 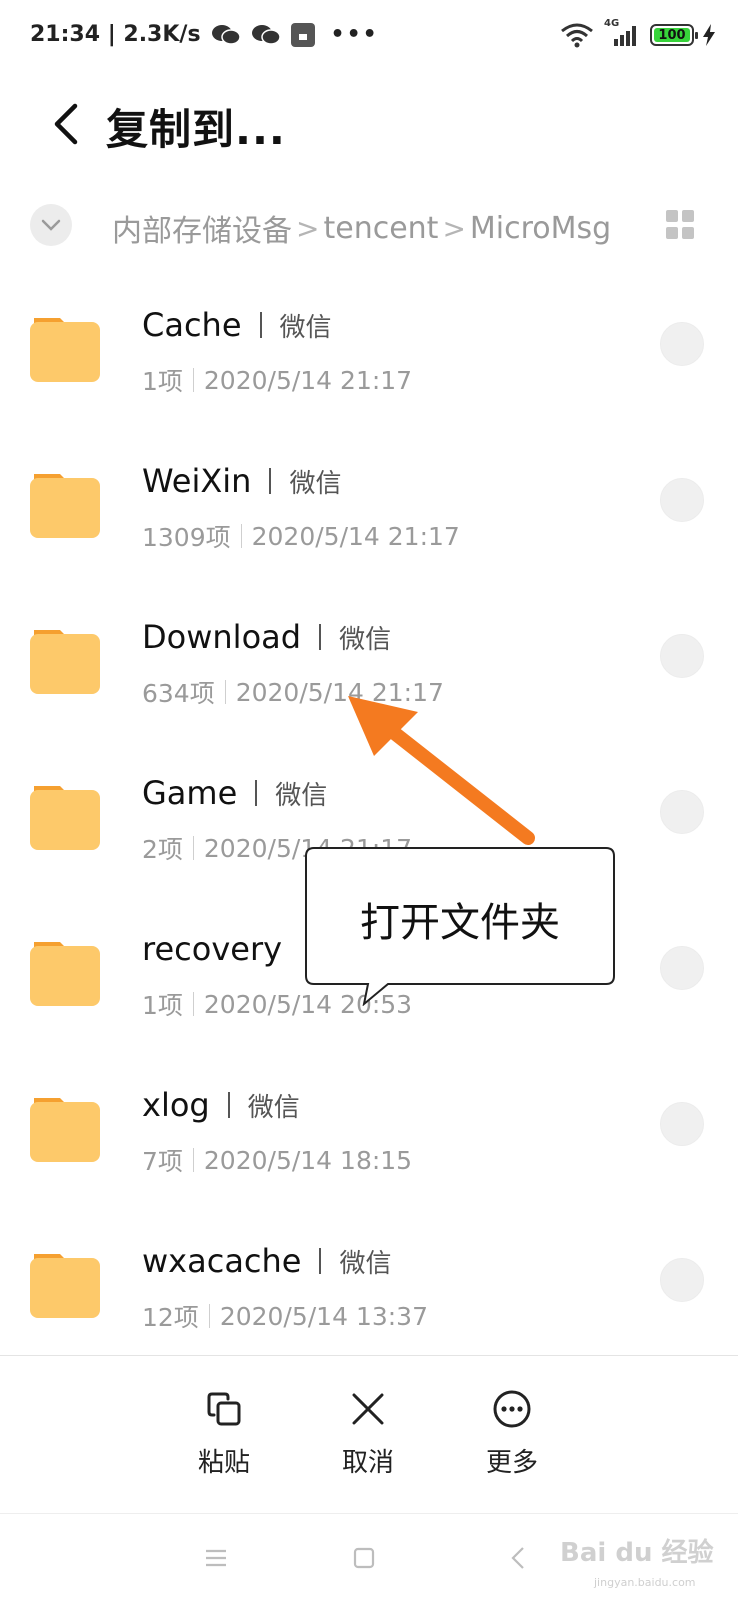 I want to click on item-count: 634项, so click(x=178, y=693).